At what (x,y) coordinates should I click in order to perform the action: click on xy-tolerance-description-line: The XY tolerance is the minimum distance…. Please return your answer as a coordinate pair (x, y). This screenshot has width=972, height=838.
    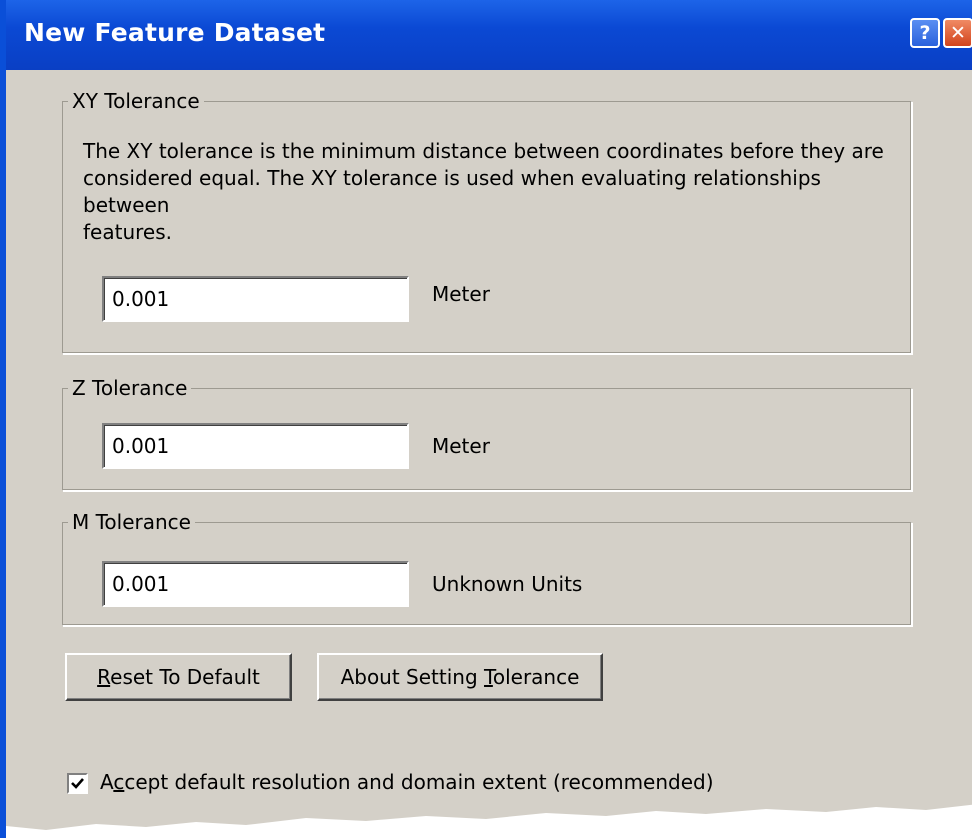
    Looking at the image, I should click on (483, 151).